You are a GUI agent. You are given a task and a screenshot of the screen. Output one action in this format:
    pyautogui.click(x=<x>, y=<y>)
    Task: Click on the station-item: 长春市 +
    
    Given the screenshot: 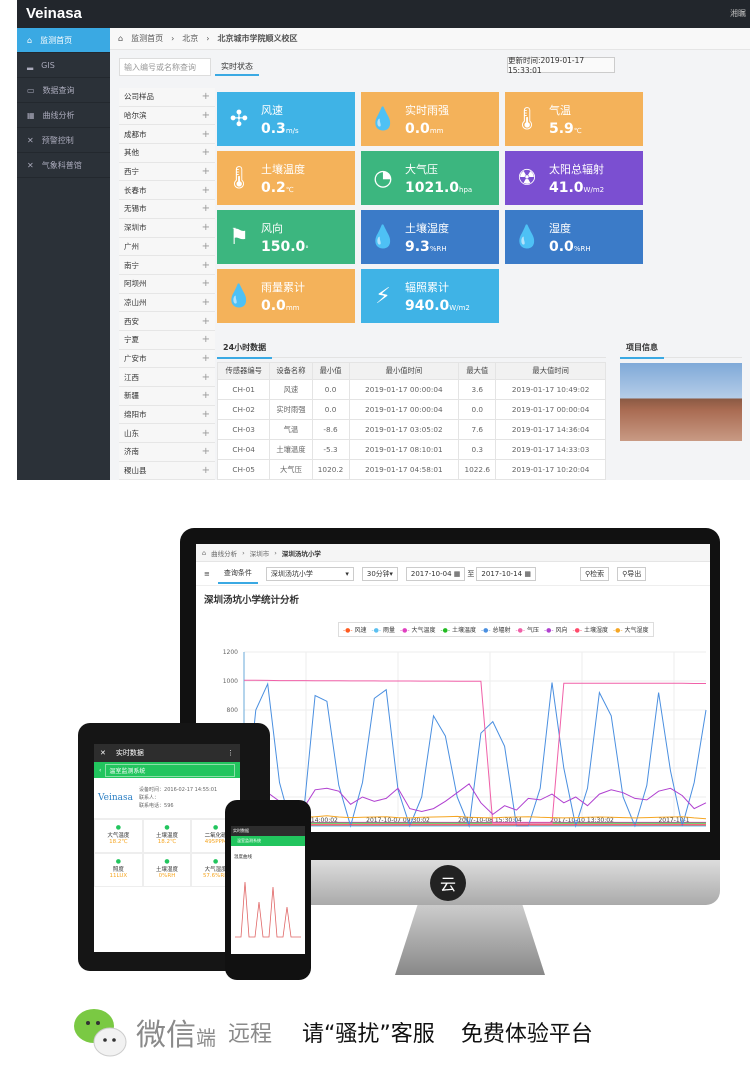 What is the action you would take?
    pyautogui.click(x=167, y=191)
    